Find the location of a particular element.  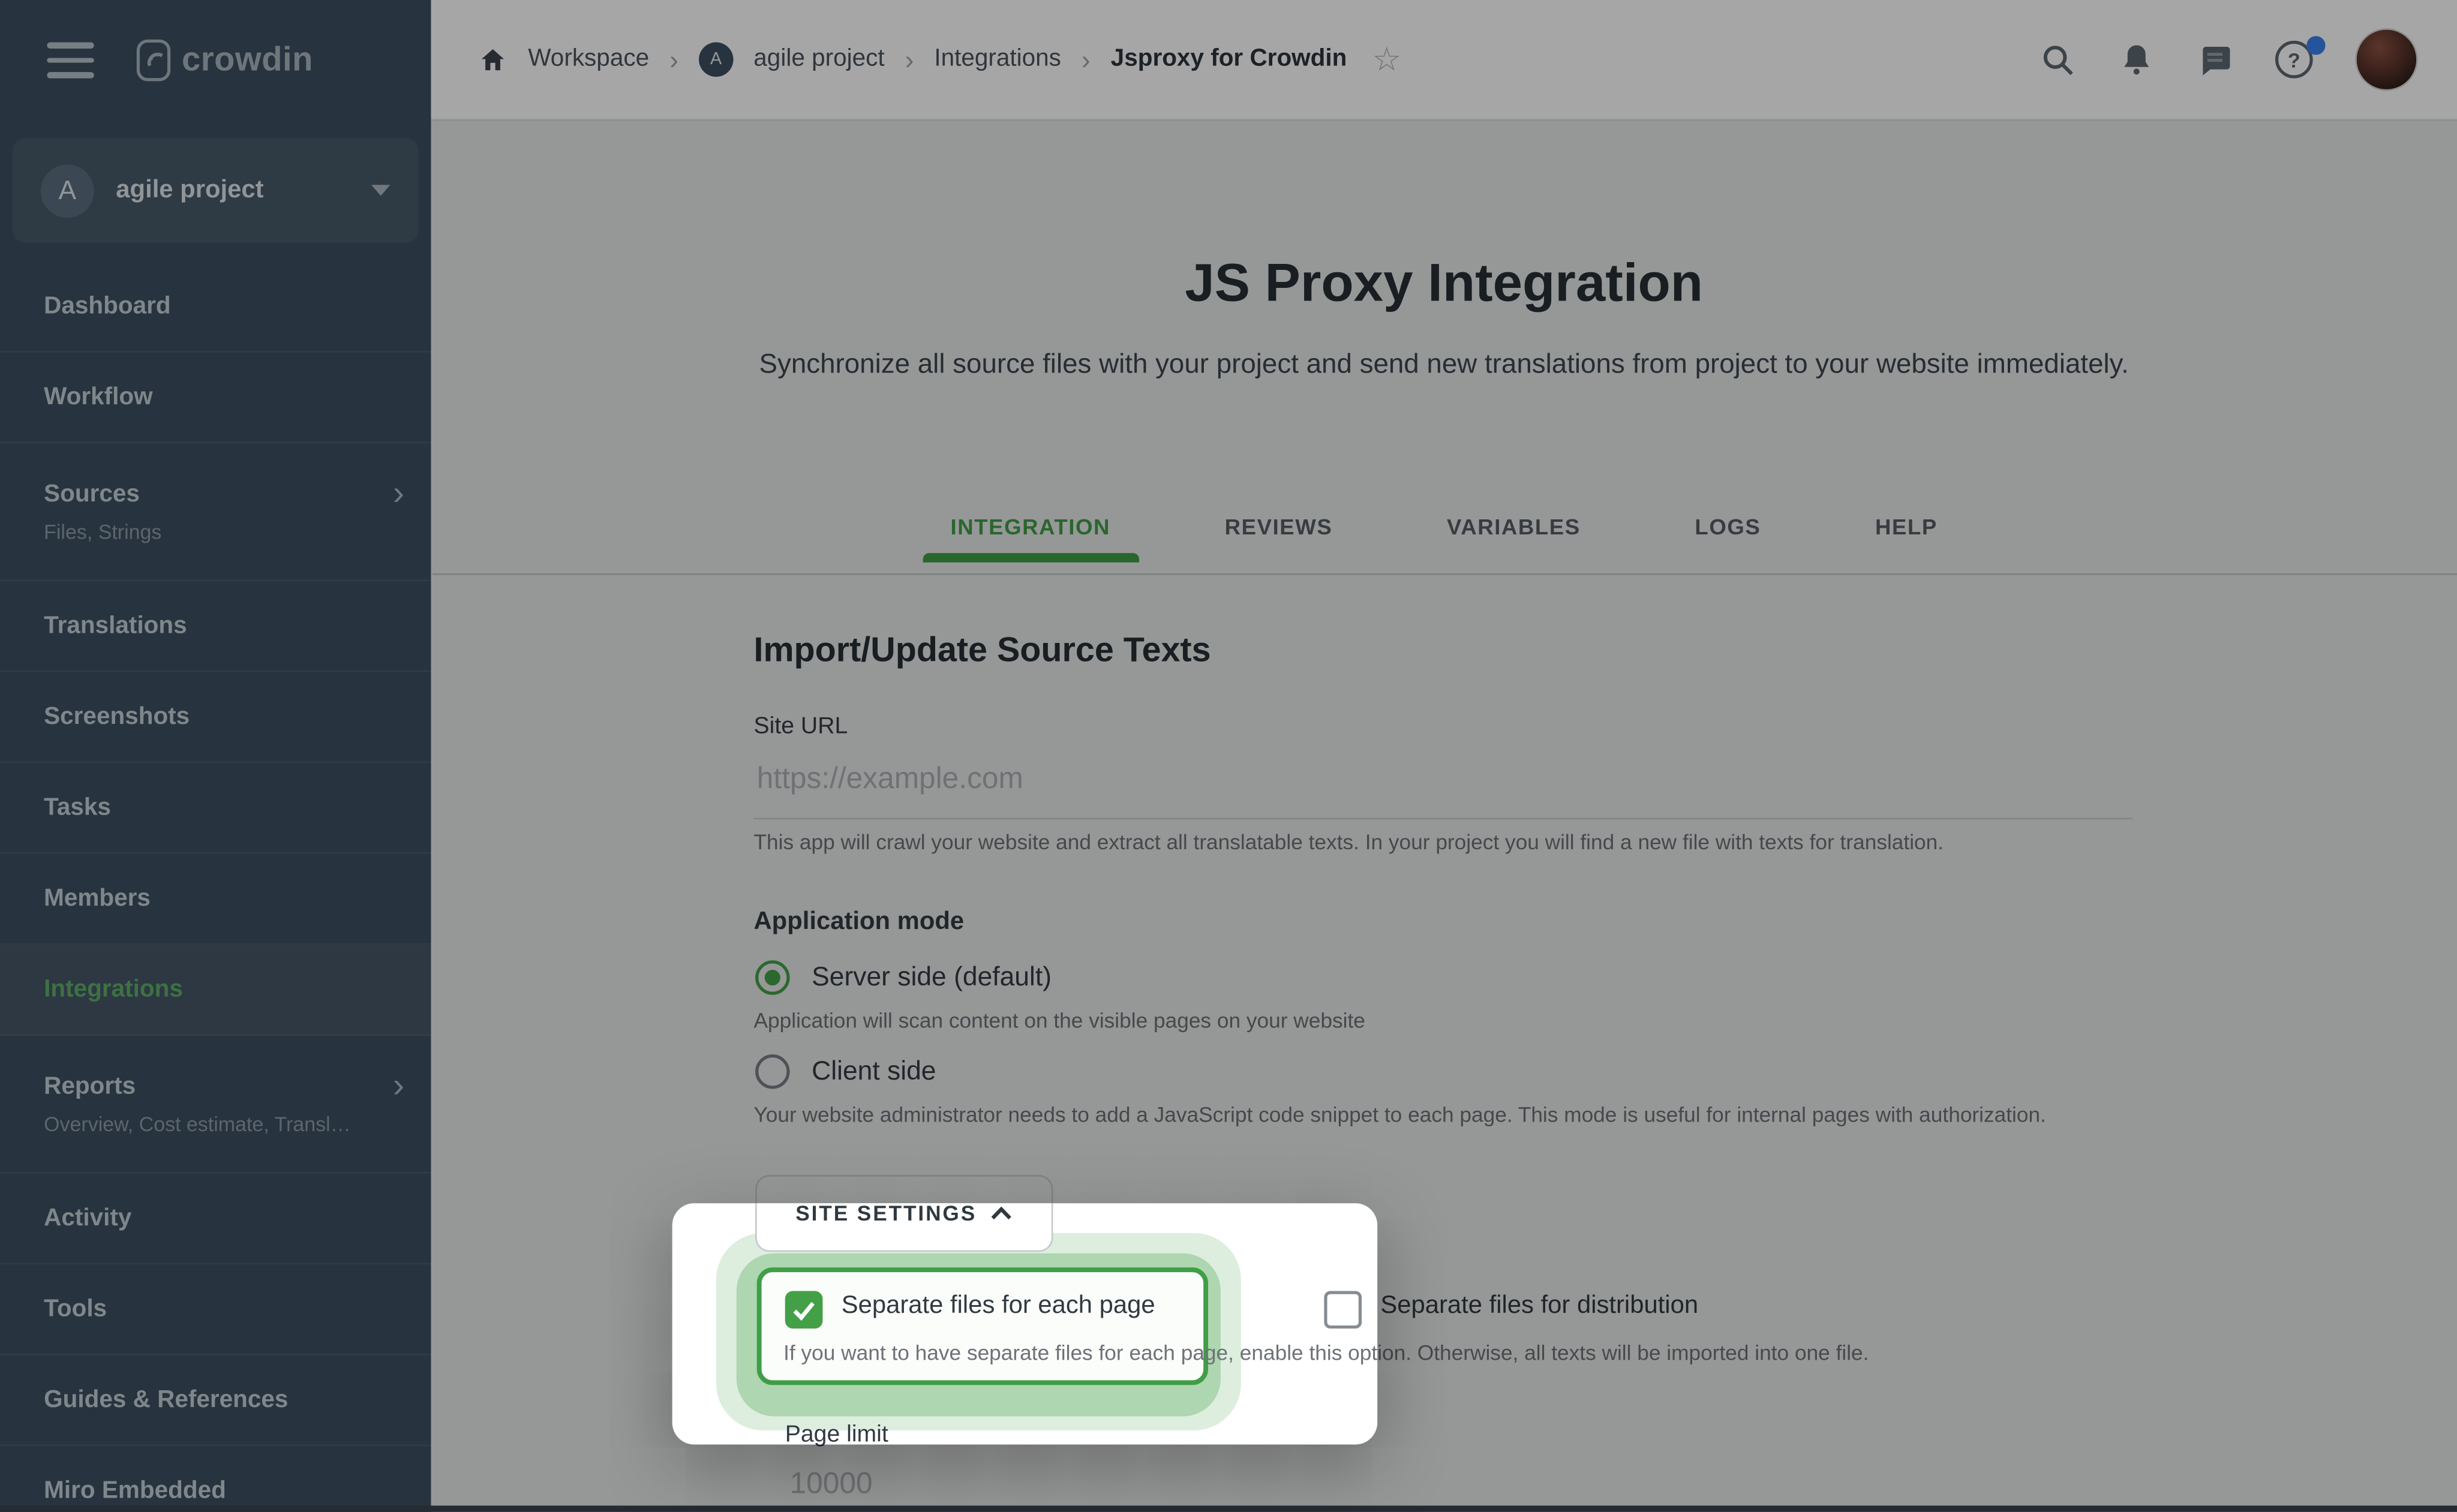

checkbox-each-page-label: Separate files for each page is located at coordinates (998, 1307).